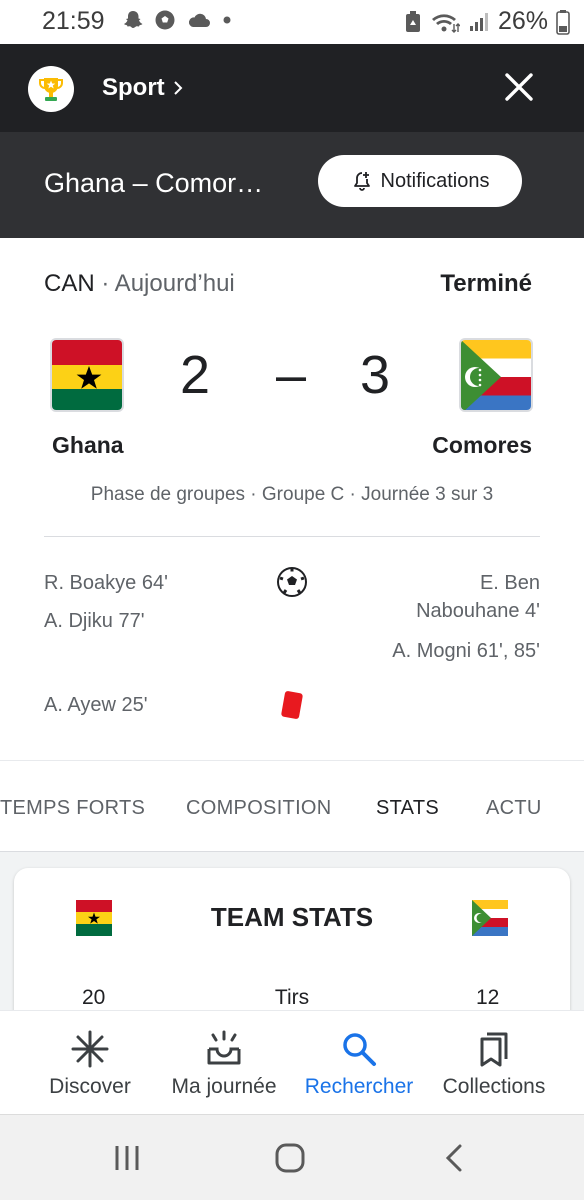  Describe the element at coordinates (359, 1086) in the screenshot. I see `nav-label: Rechercher` at that location.